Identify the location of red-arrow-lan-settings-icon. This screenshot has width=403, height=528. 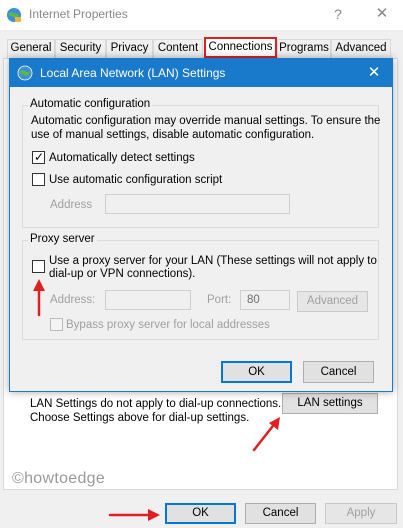
(266, 434).